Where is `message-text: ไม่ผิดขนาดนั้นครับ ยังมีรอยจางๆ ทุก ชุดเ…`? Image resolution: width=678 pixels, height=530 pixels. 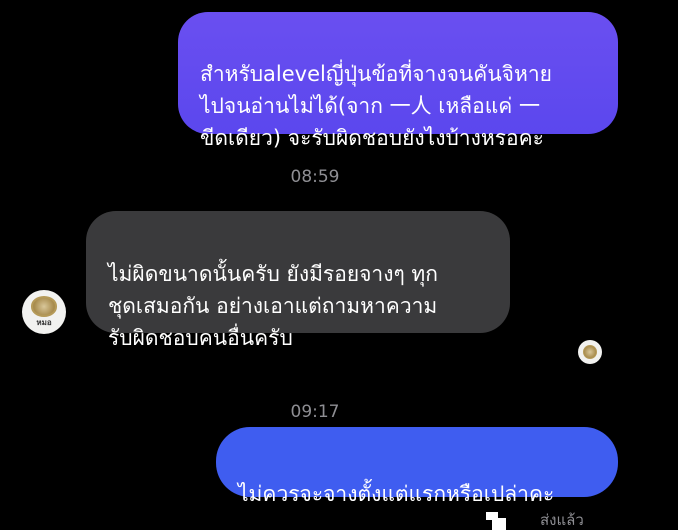 message-text: ไม่ผิดขนาดนั้นครับ ยังมีรอยจางๆ ทุก ชุดเ… is located at coordinates (273, 306).